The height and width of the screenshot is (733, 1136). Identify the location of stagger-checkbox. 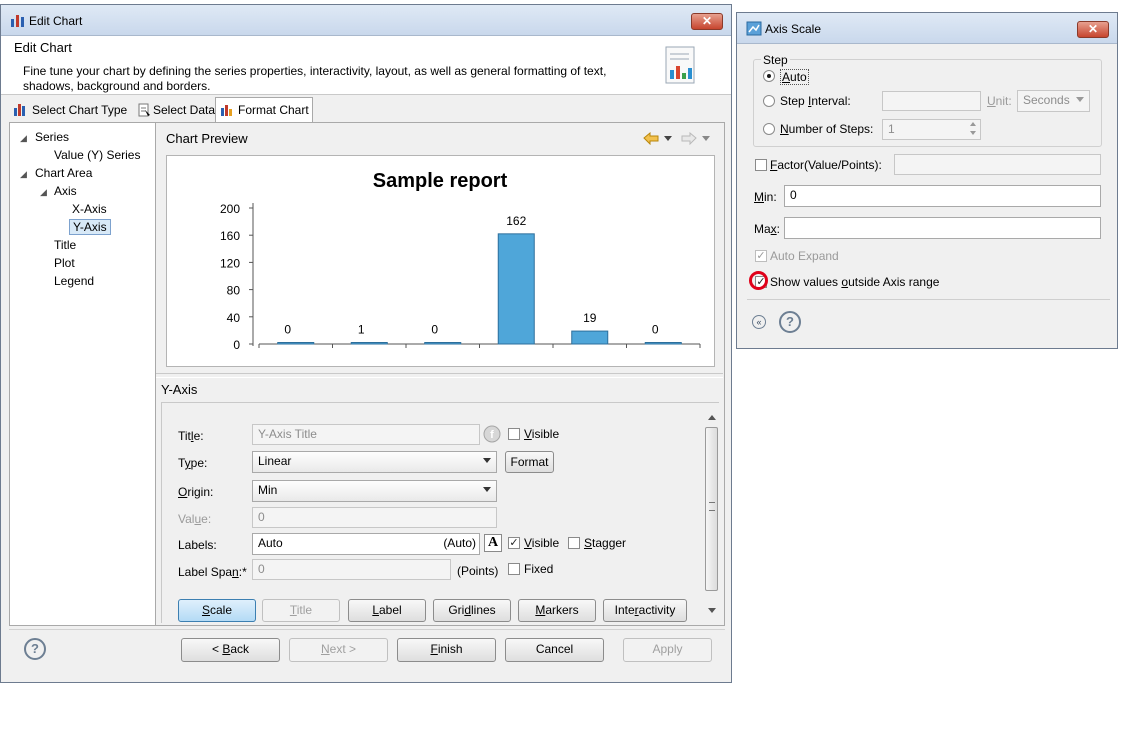
(574, 543).